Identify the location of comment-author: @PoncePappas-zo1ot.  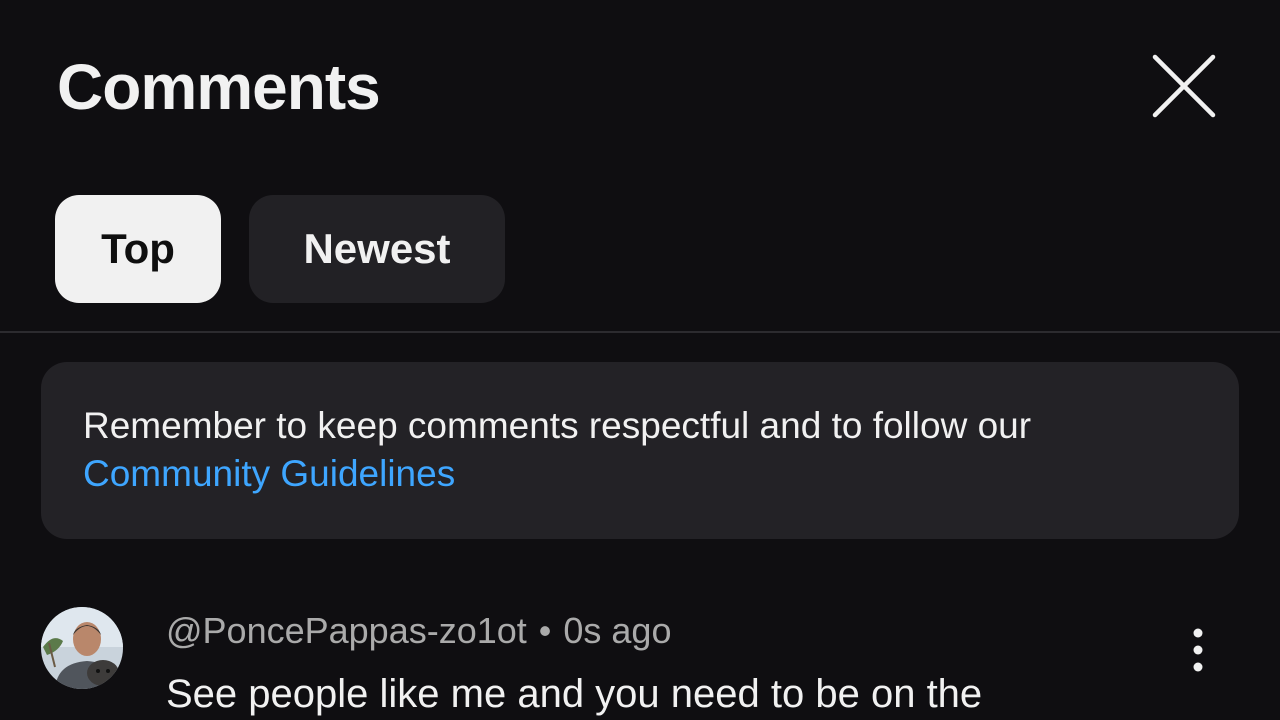
(346, 630).